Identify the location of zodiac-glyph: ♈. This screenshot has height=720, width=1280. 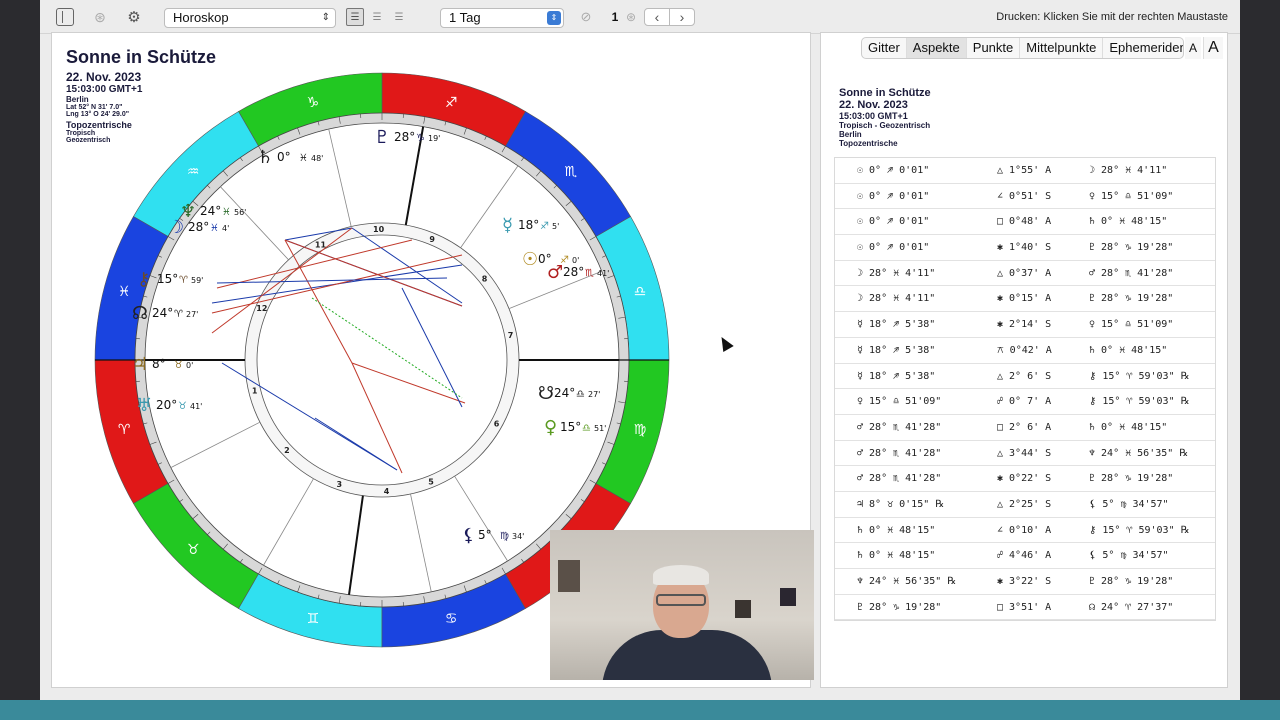
(124, 430).